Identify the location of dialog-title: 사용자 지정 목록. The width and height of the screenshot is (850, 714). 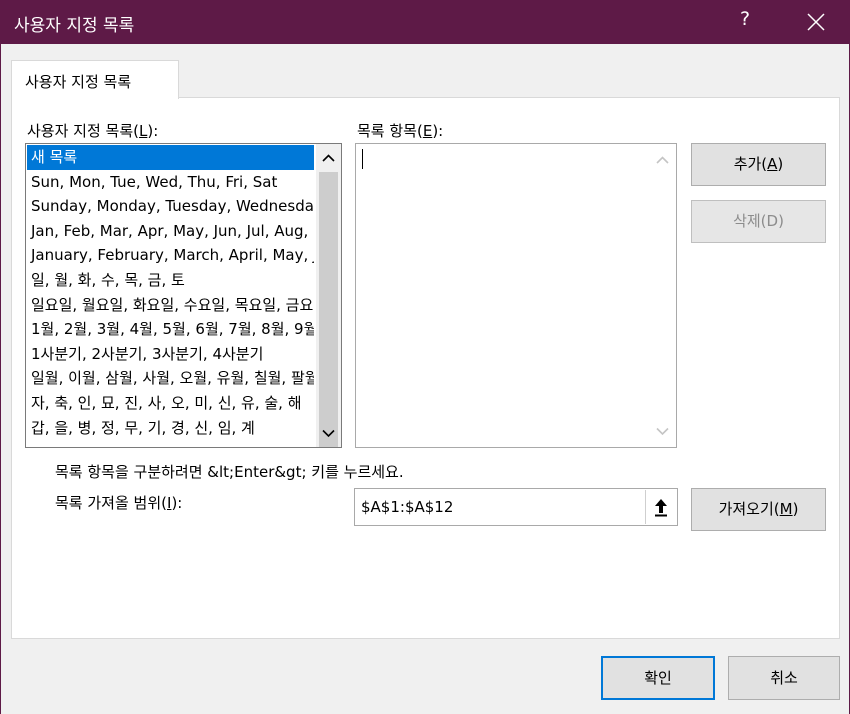
(74, 26).